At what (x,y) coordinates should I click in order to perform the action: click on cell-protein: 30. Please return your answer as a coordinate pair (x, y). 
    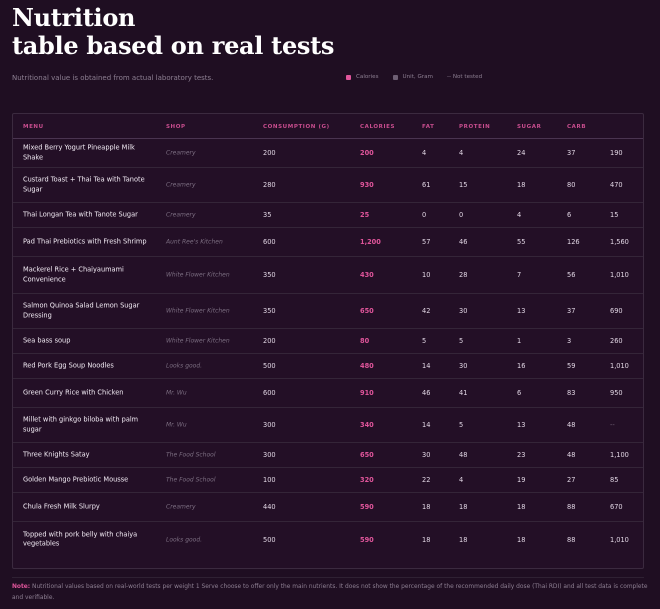
    Looking at the image, I should click on (463, 366).